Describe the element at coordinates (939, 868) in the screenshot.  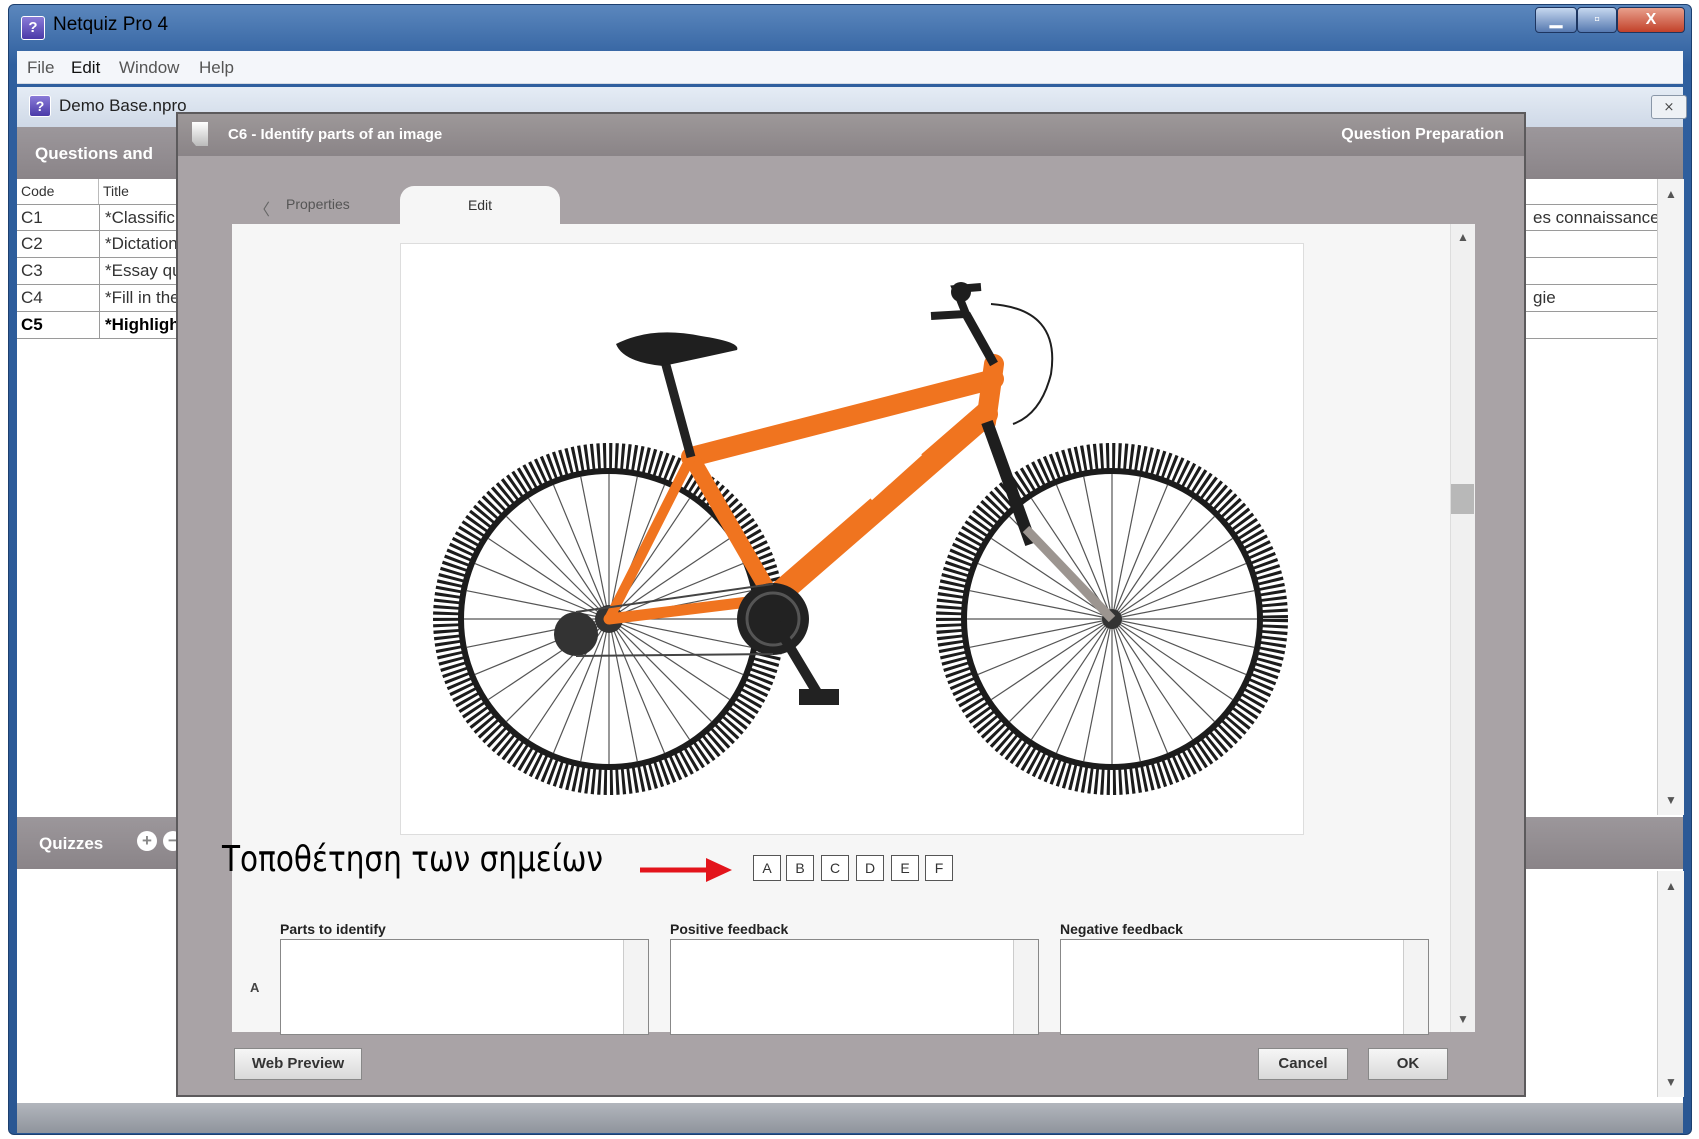
I see `marker-f-button: F` at that location.